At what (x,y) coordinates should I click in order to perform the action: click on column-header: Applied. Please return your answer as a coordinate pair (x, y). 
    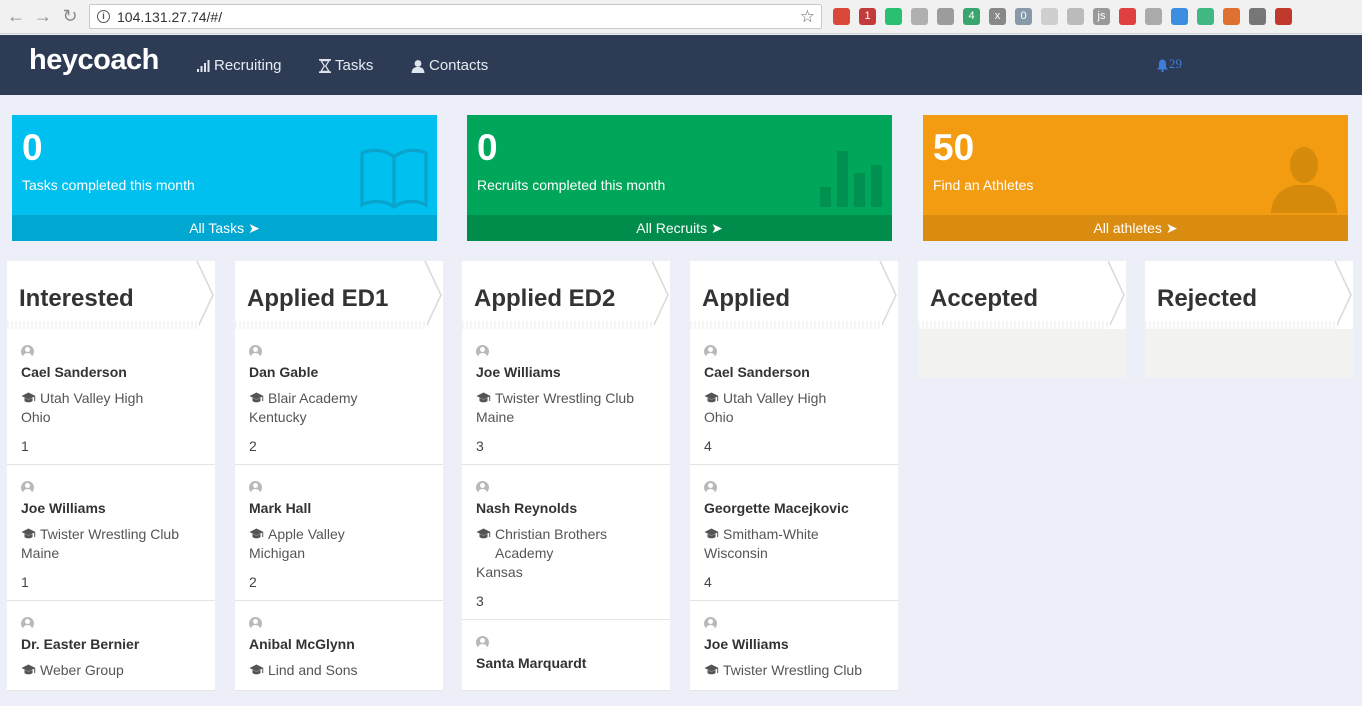
    Looking at the image, I should click on (794, 295).